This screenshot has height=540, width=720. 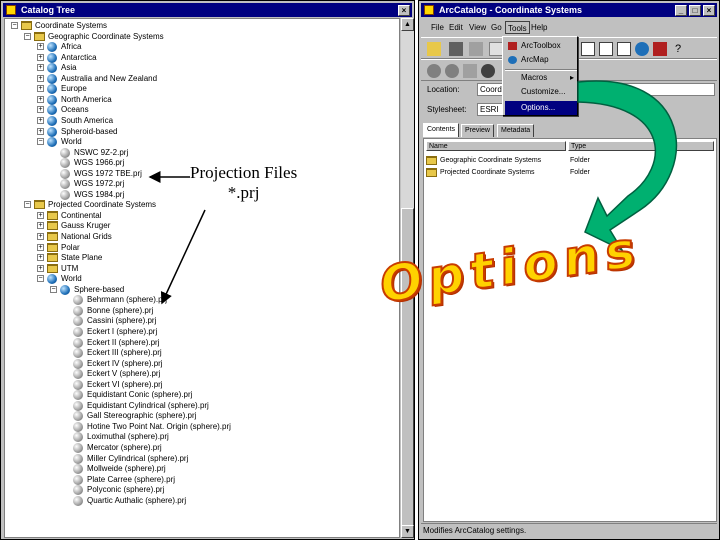 What do you see at coordinates (452, 71) in the screenshot?
I see `zoom-out-icon` at bounding box center [452, 71].